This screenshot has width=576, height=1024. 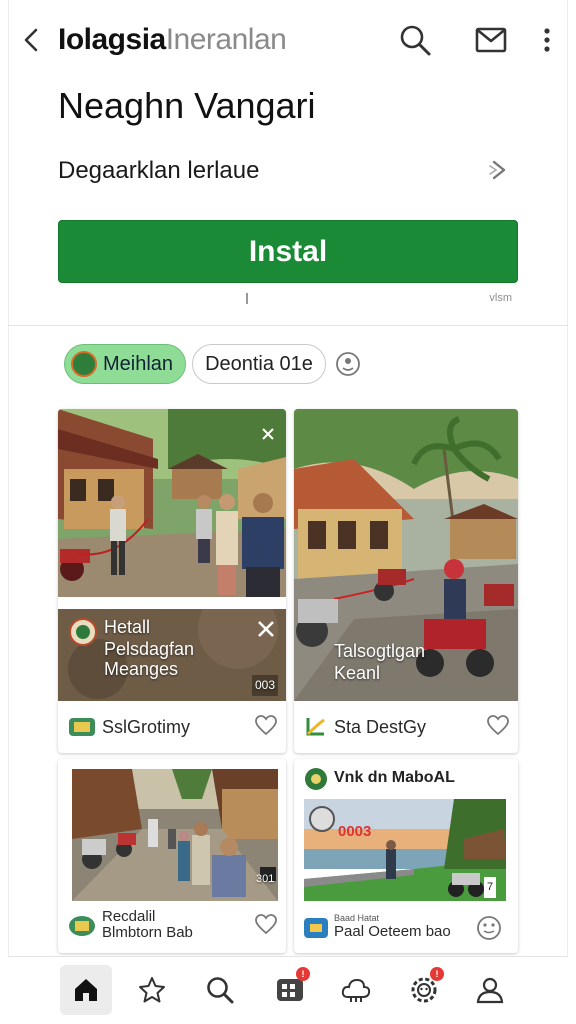 I want to click on home-icon, so click(x=86, y=990).